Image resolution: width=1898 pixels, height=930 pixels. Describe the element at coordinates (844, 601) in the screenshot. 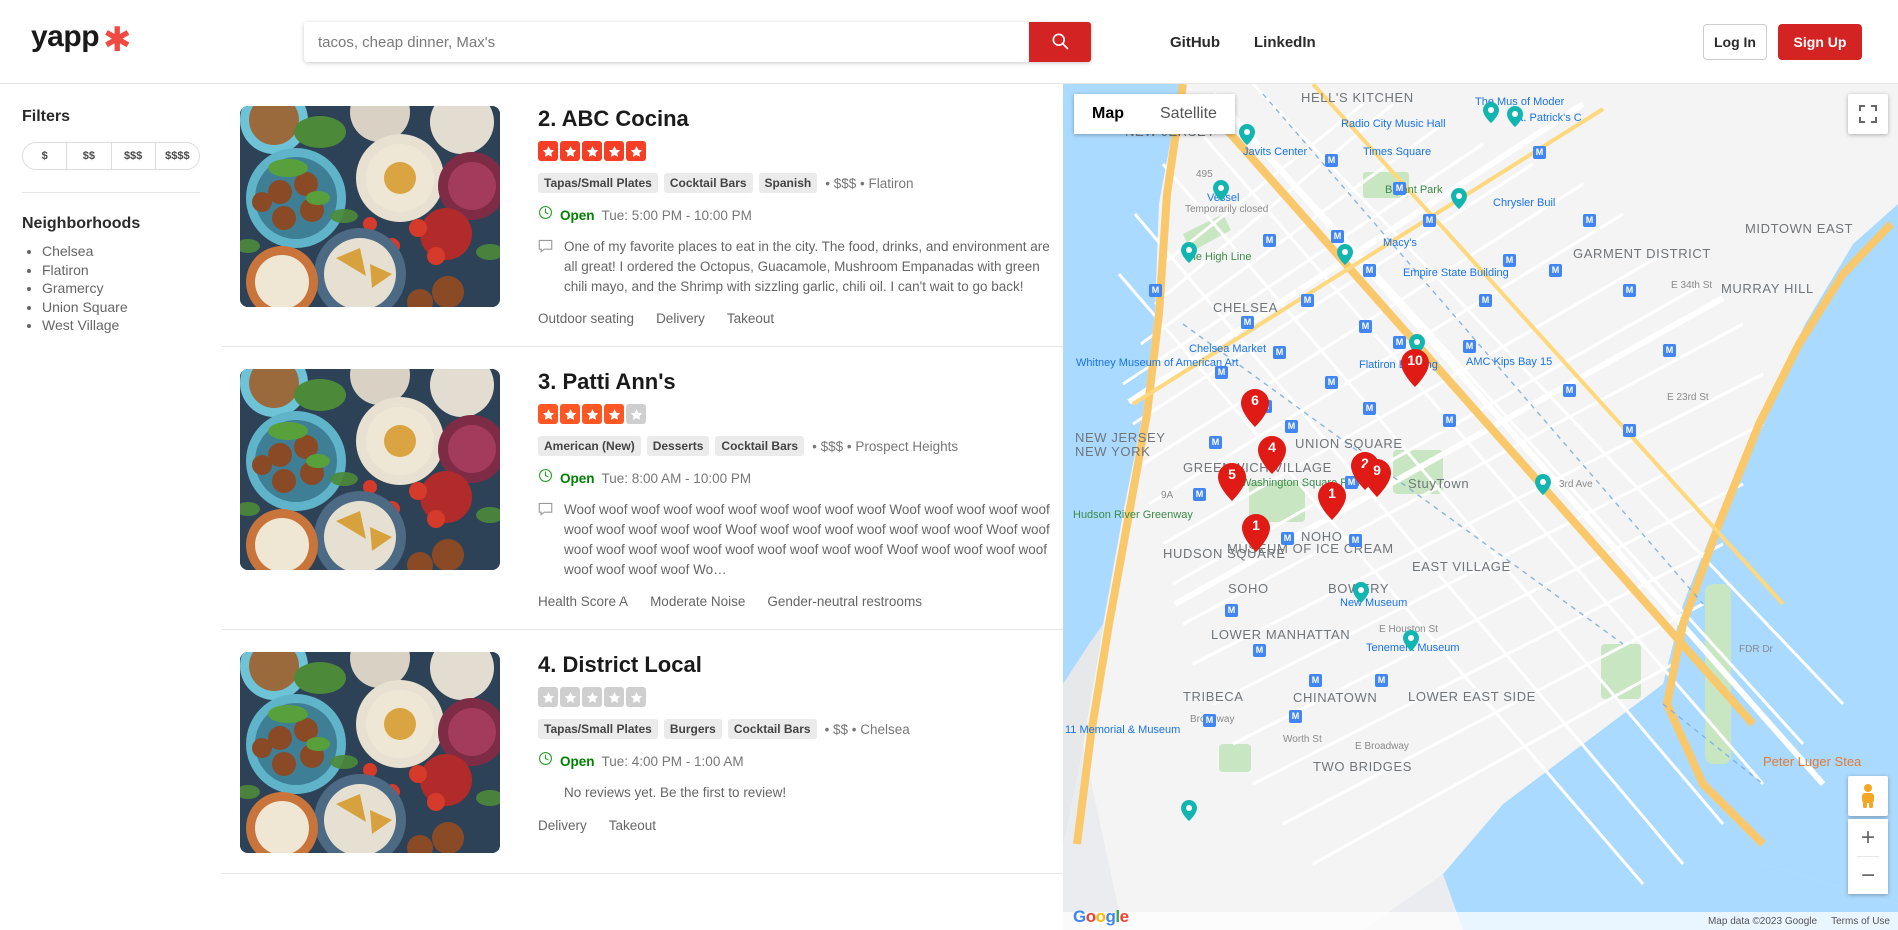

I see `attribute-item: Gender-neutral restrooms` at that location.